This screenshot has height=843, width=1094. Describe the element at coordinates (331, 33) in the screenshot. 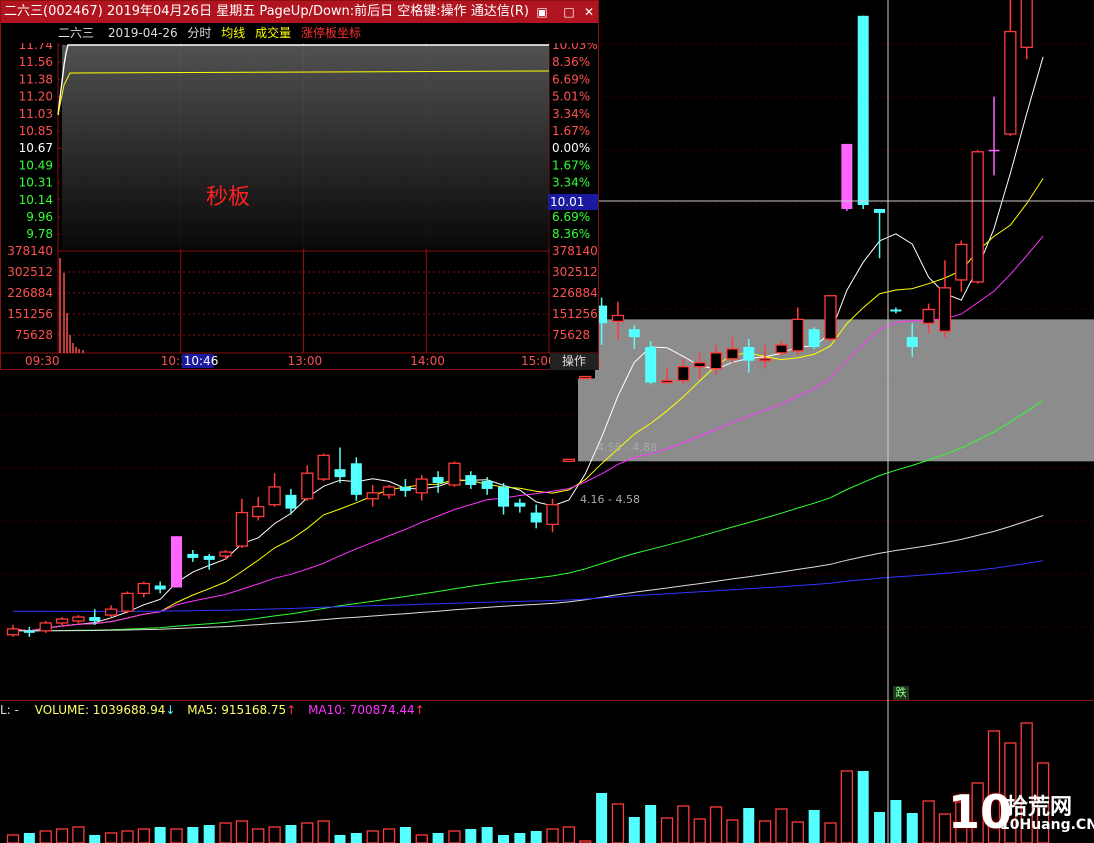

I see `legend-limit-axis: 涨停板坐标` at that location.